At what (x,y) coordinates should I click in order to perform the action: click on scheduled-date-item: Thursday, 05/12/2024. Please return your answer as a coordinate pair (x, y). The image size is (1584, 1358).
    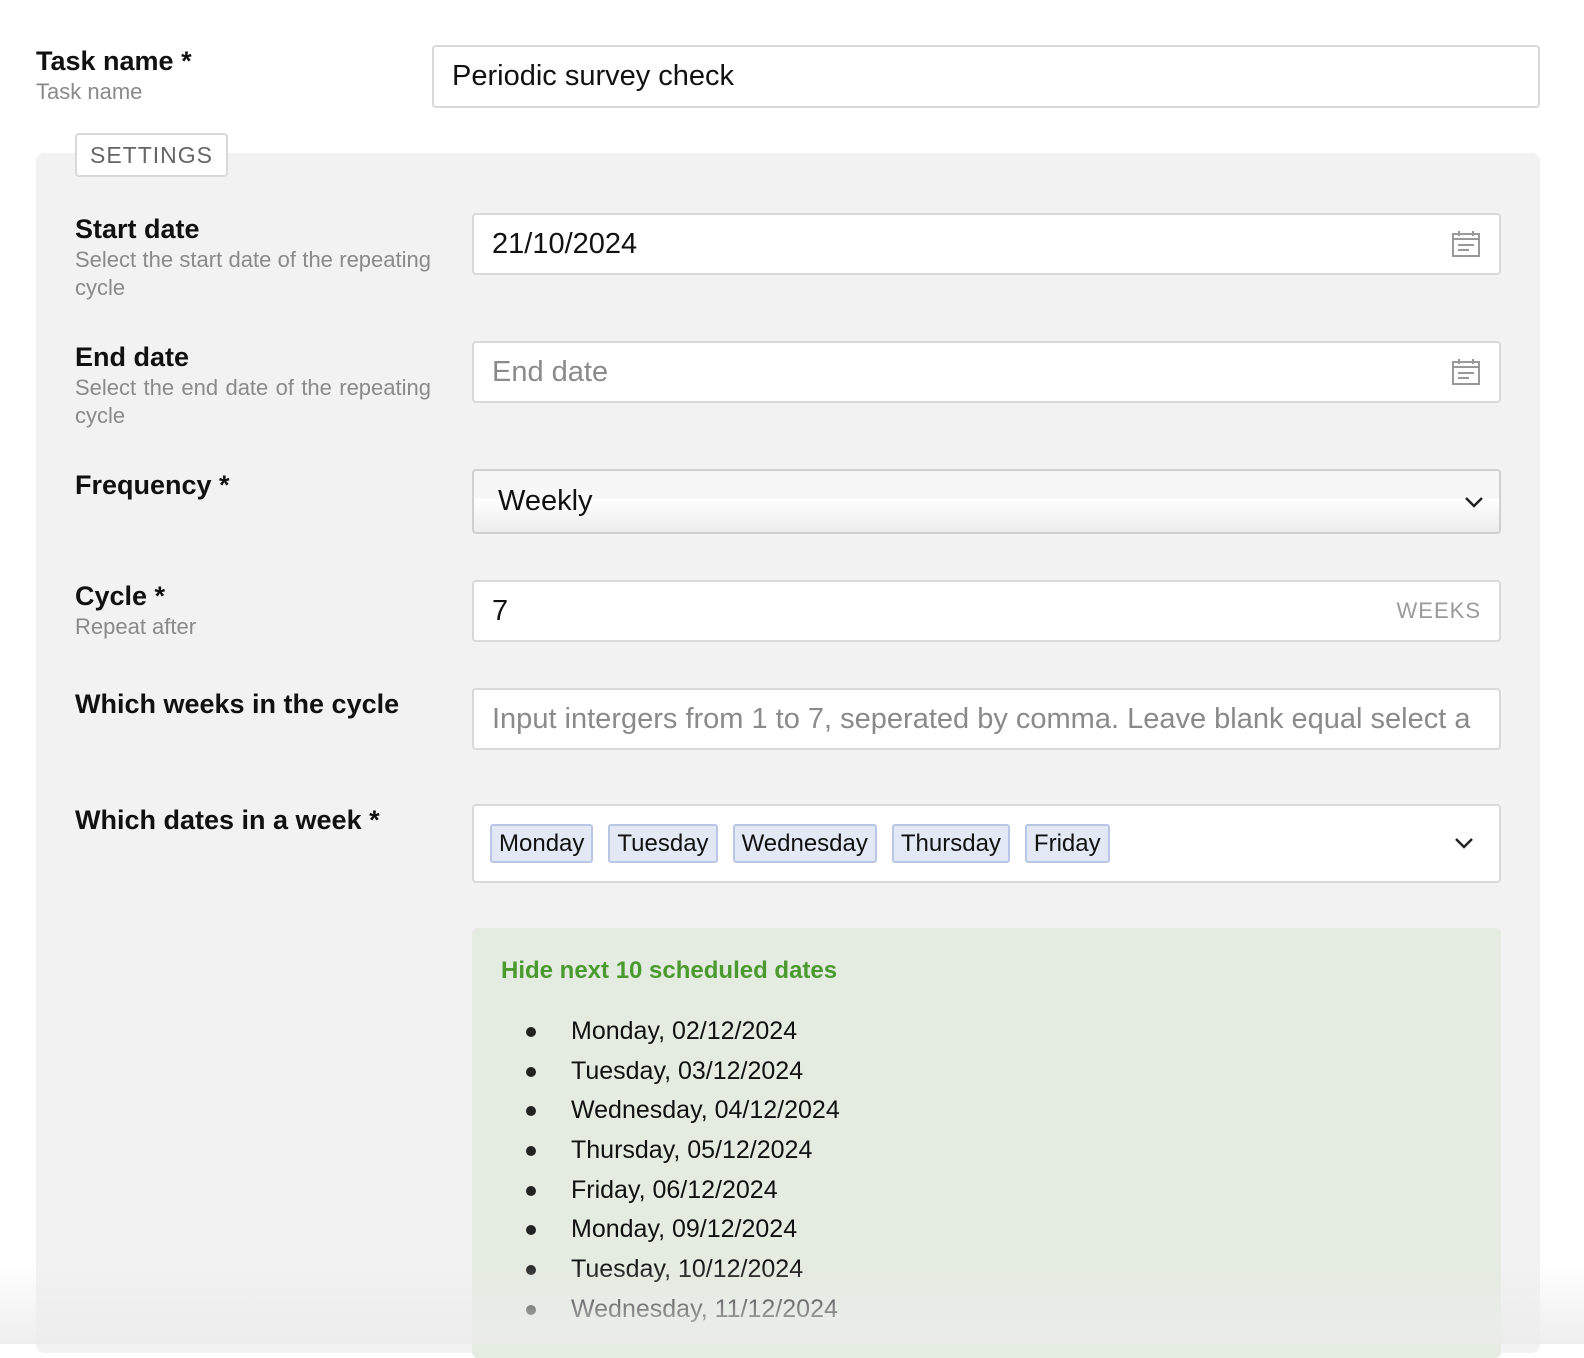
    Looking at the image, I should click on (656, 1151).